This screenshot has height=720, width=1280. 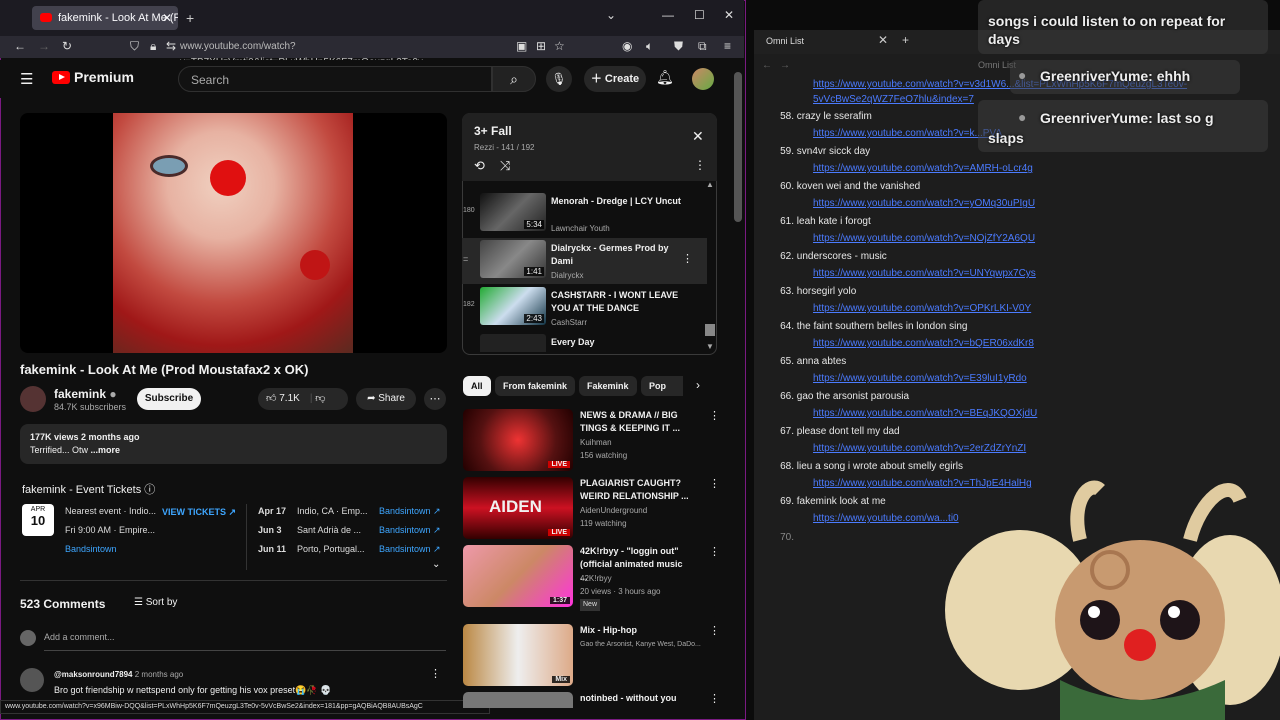 I want to click on shield-icon: ⛉, so click(x=134, y=46).